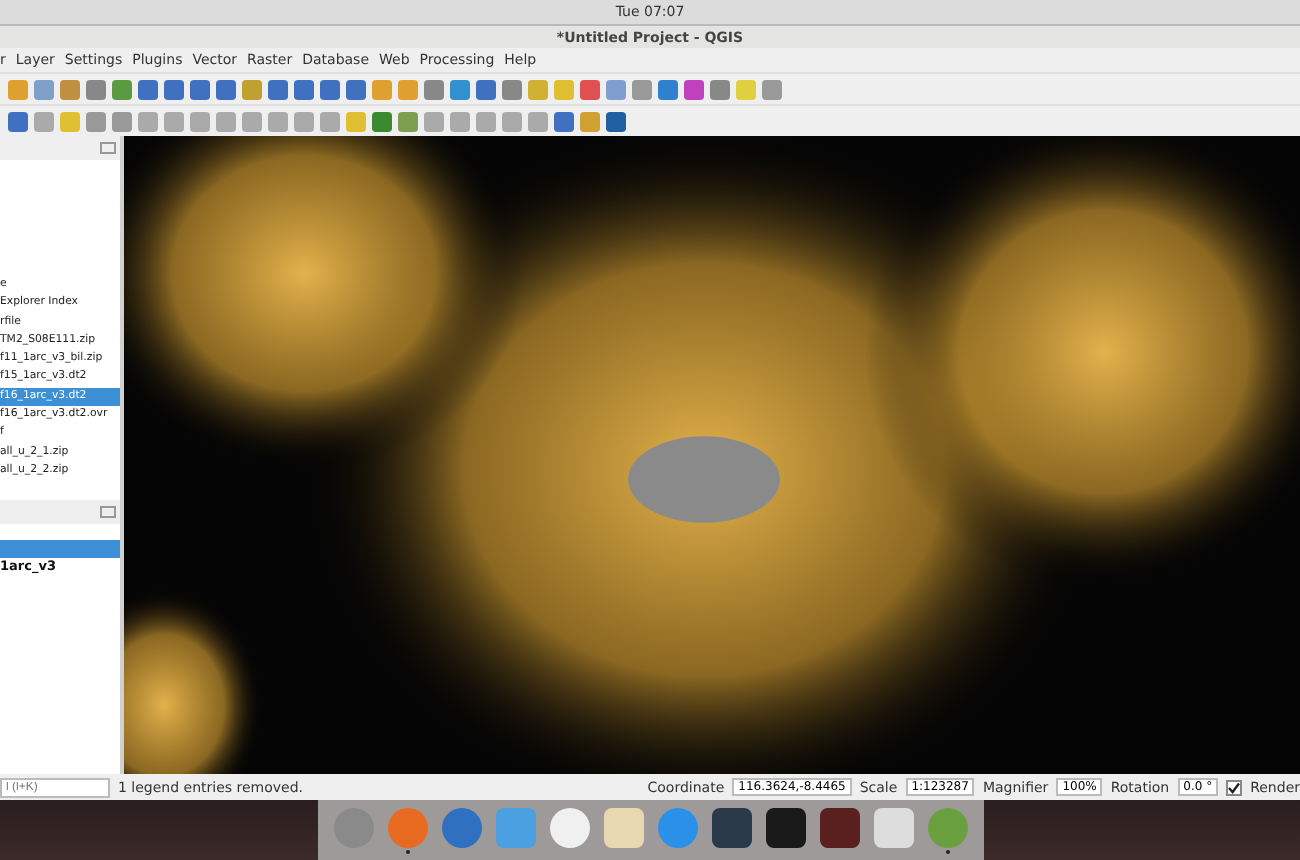  I want to click on render-checkbox, so click(1234, 787).